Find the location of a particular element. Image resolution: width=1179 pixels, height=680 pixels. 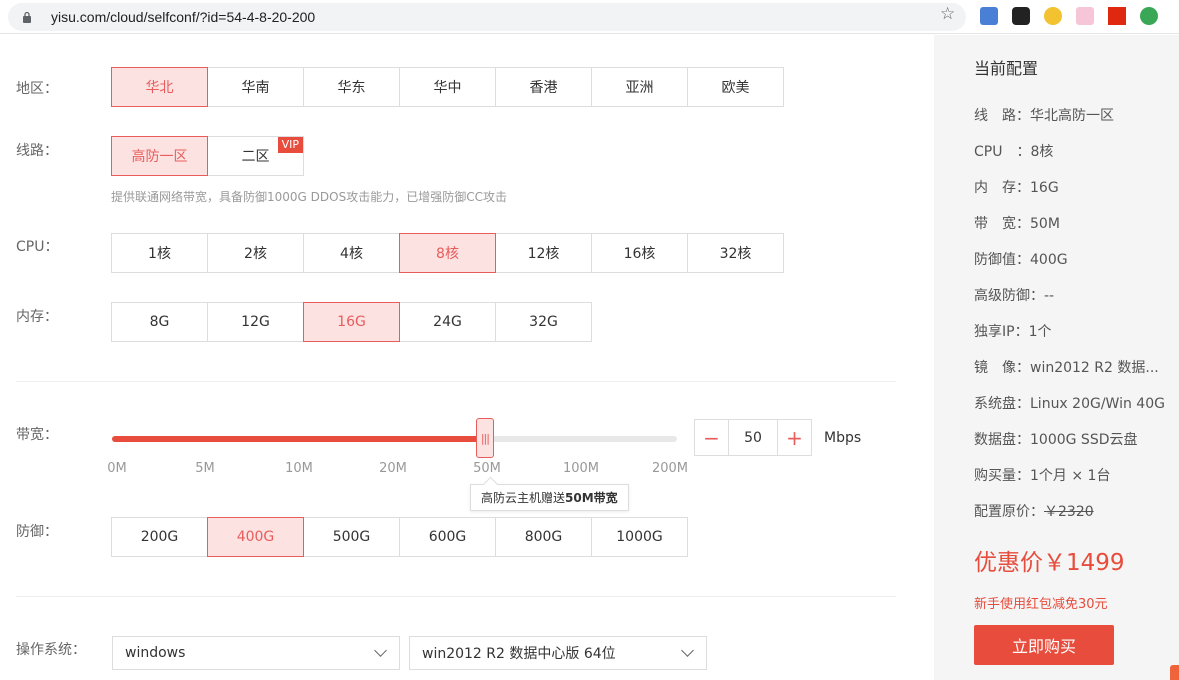

summary-row: 系统盘：Linux 20G/Win 40G is located at coordinates (1074, 403).